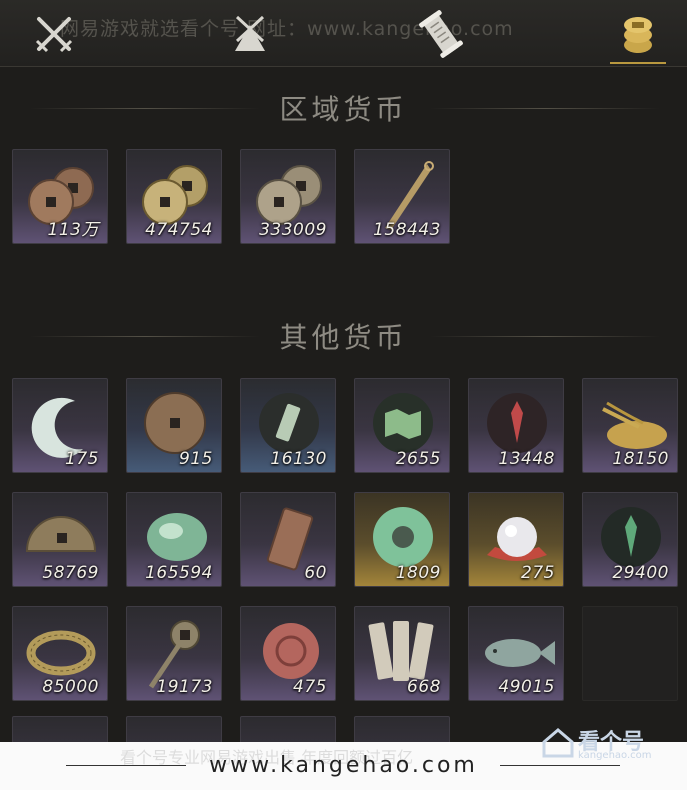 The height and width of the screenshot is (790, 687). What do you see at coordinates (174, 425) in the screenshot?
I see `currency-slot: 915` at bounding box center [174, 425].